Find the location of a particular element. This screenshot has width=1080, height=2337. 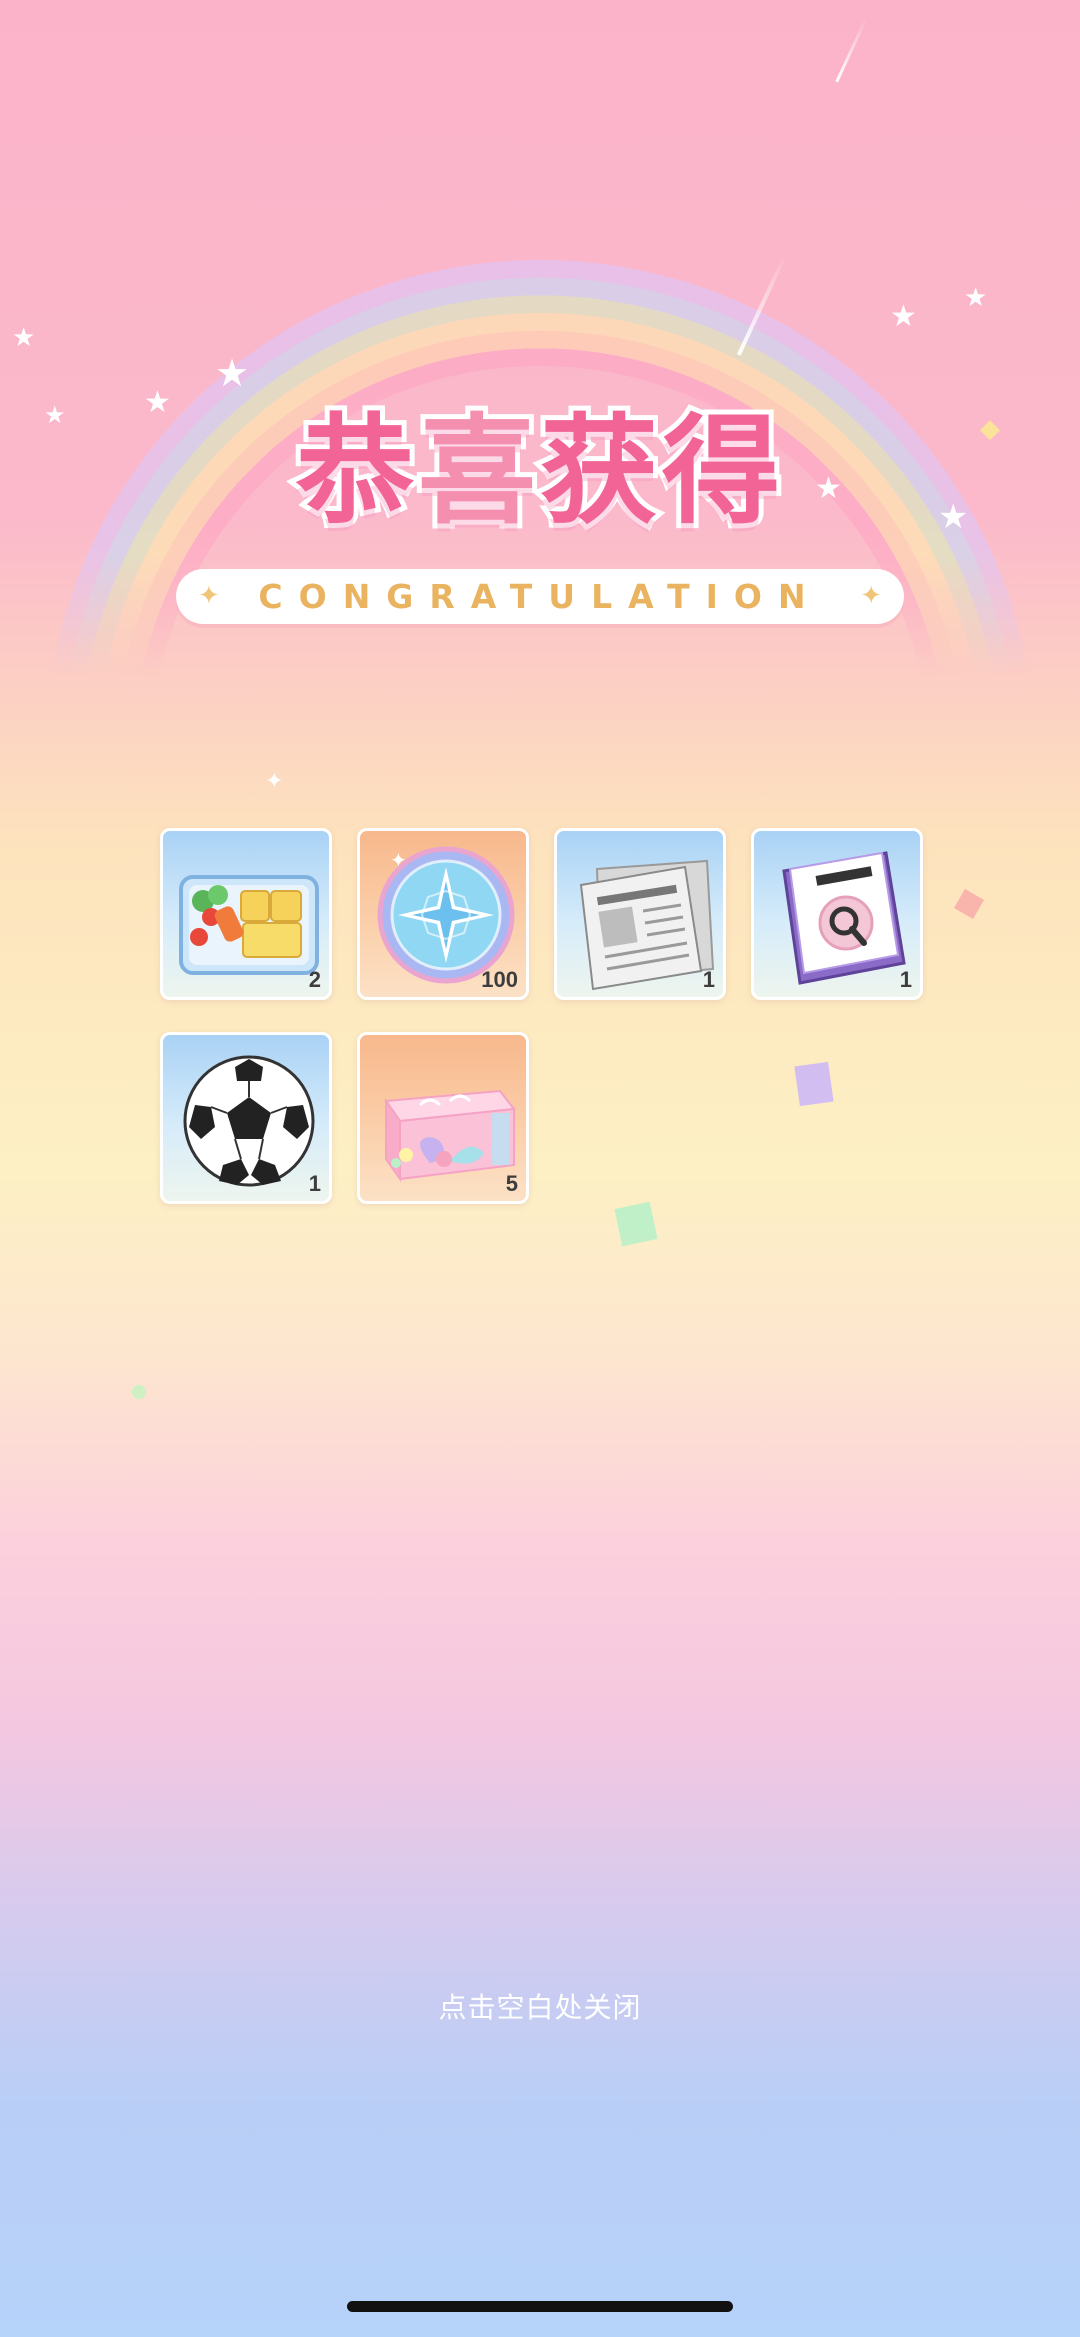

reward-item-detective-book: 1 is located at coordinates (837, 914).